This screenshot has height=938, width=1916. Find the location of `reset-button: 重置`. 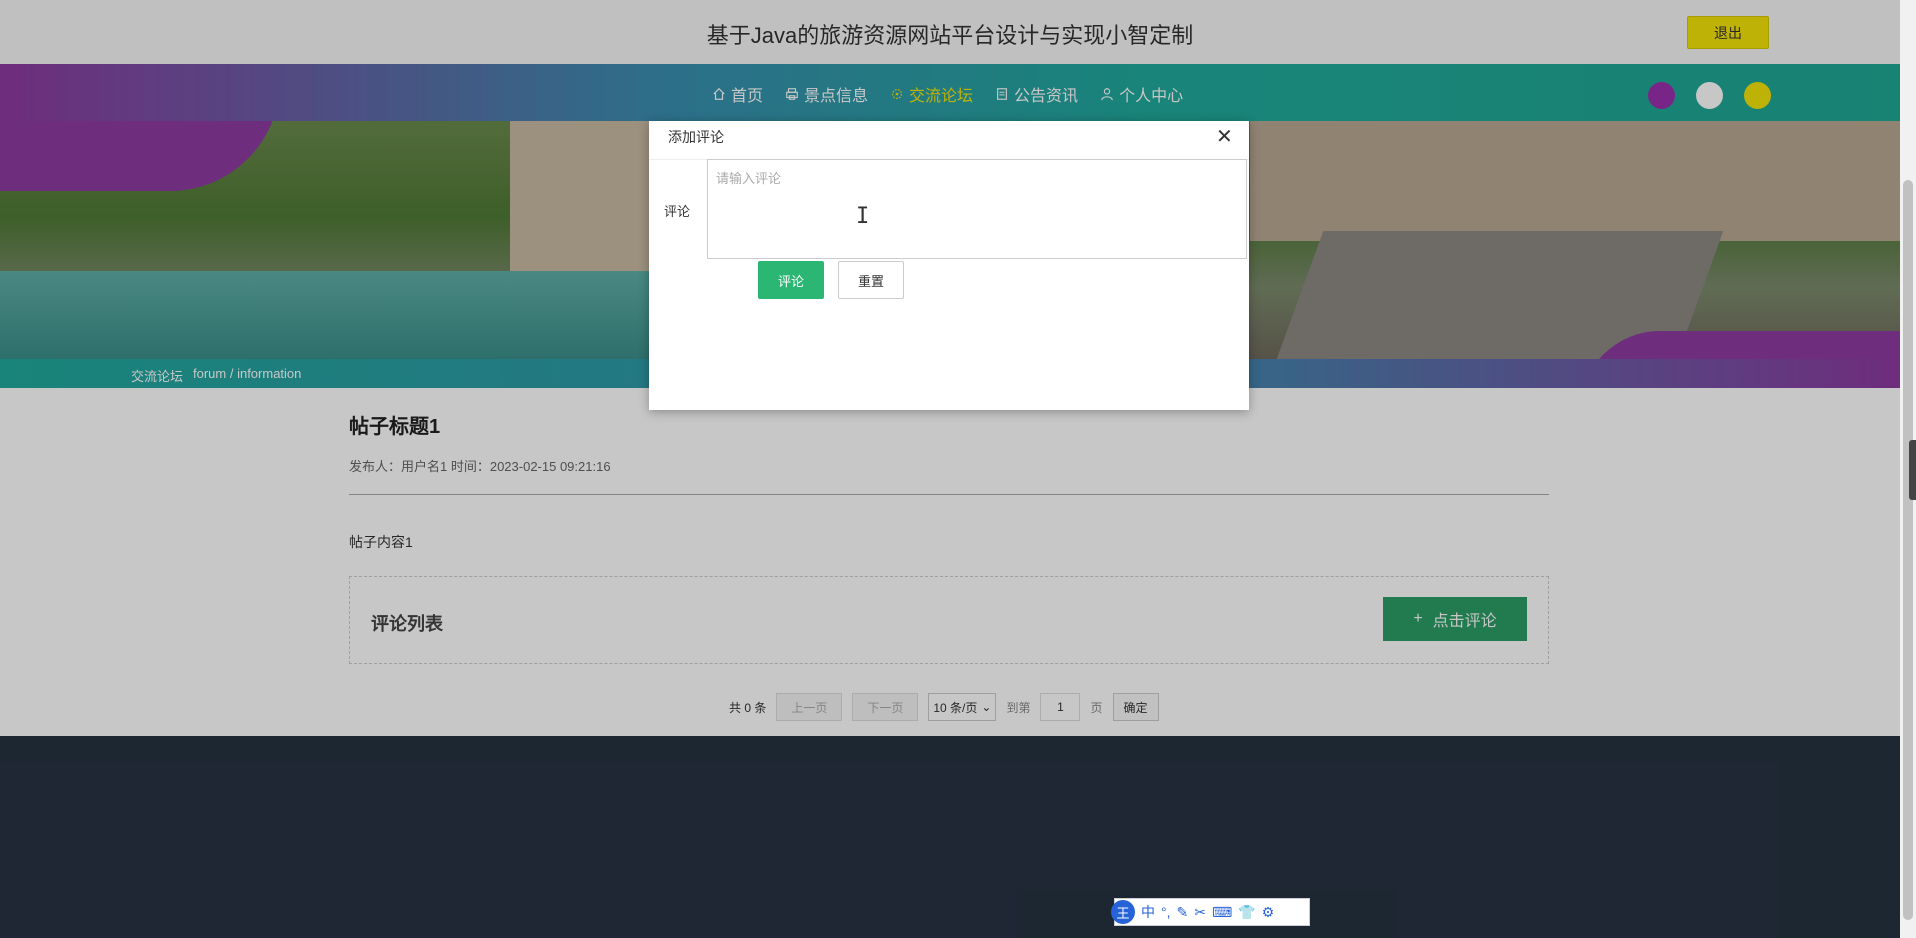

reset-button: 重置 is located at coordinates (871, 280).